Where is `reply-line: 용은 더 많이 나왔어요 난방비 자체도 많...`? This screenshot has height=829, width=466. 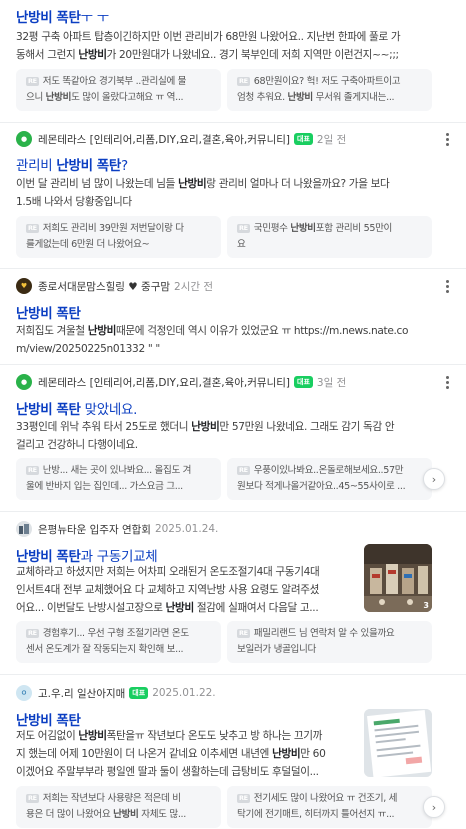 reply-line: 용은 더 많이 나왔어요 난방비 자체도 많... is located at coordinates (106, 814).